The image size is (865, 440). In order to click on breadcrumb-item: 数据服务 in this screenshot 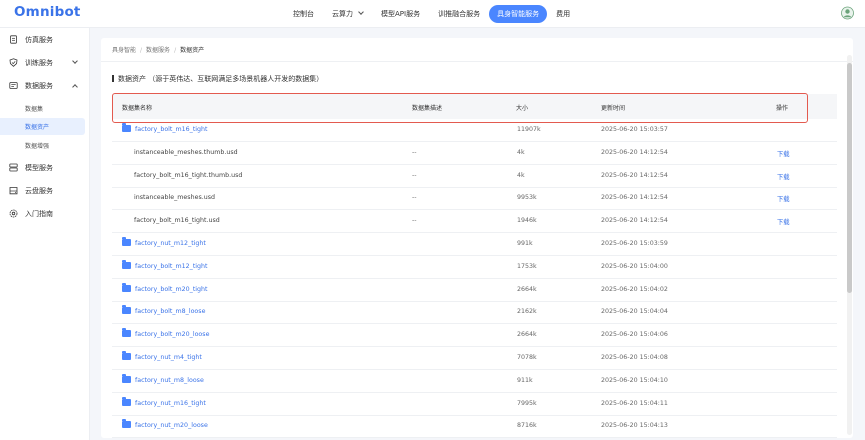, I will do `click(158, 50)`.